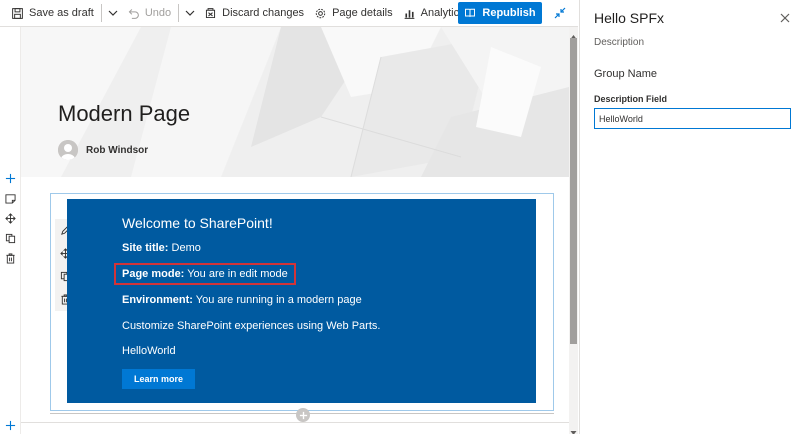 The height and width of the screenshot is (434, 800). I want to click on author-name: Rob Windsor, so click(117, 150).